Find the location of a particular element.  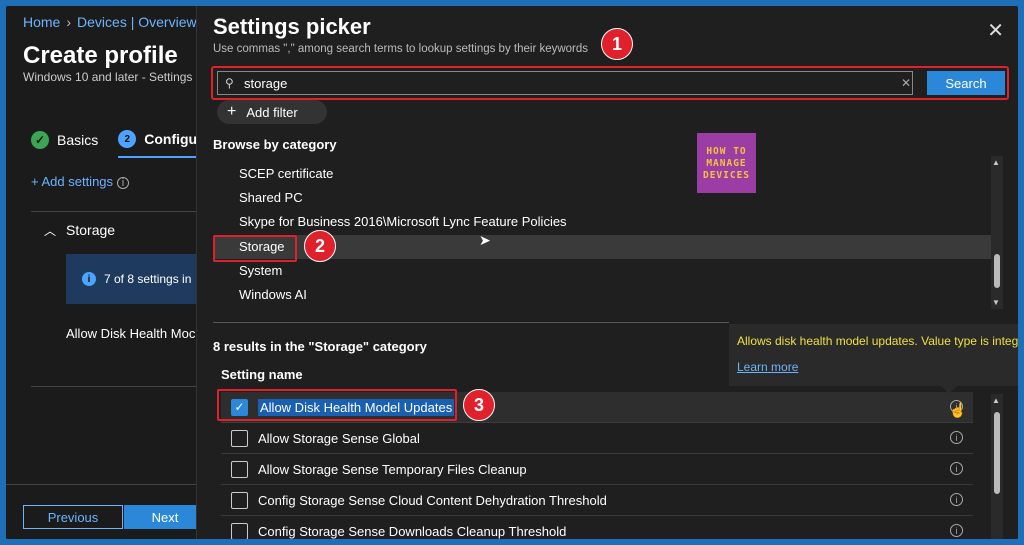

results-scrollbar: ▲ is located at coordinates (997, 466).